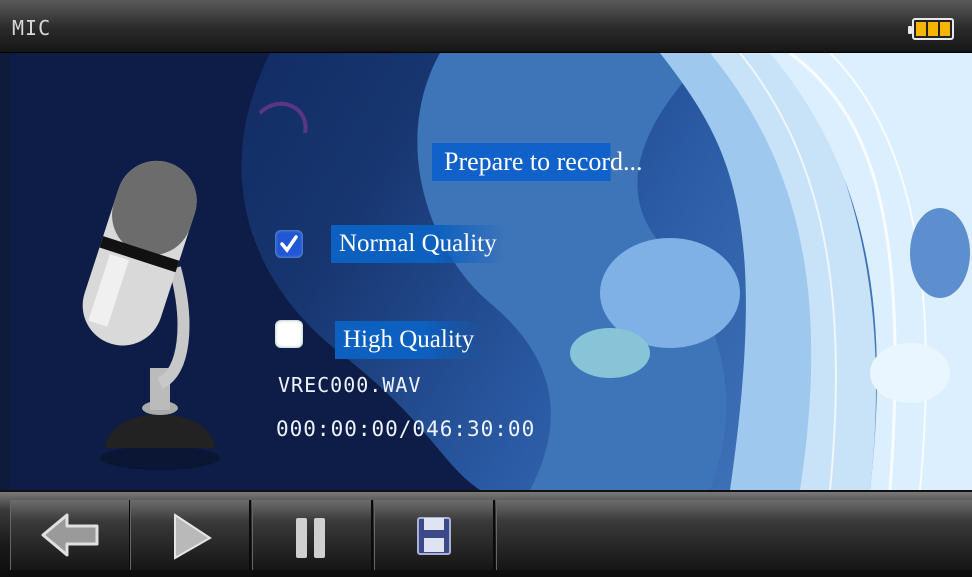 This screenshot has width=972, height=577. Describe the element at coordinates (406, 429) in the screenshot. I see `recording-timer: 000:00:00/046:30:00` at that location.